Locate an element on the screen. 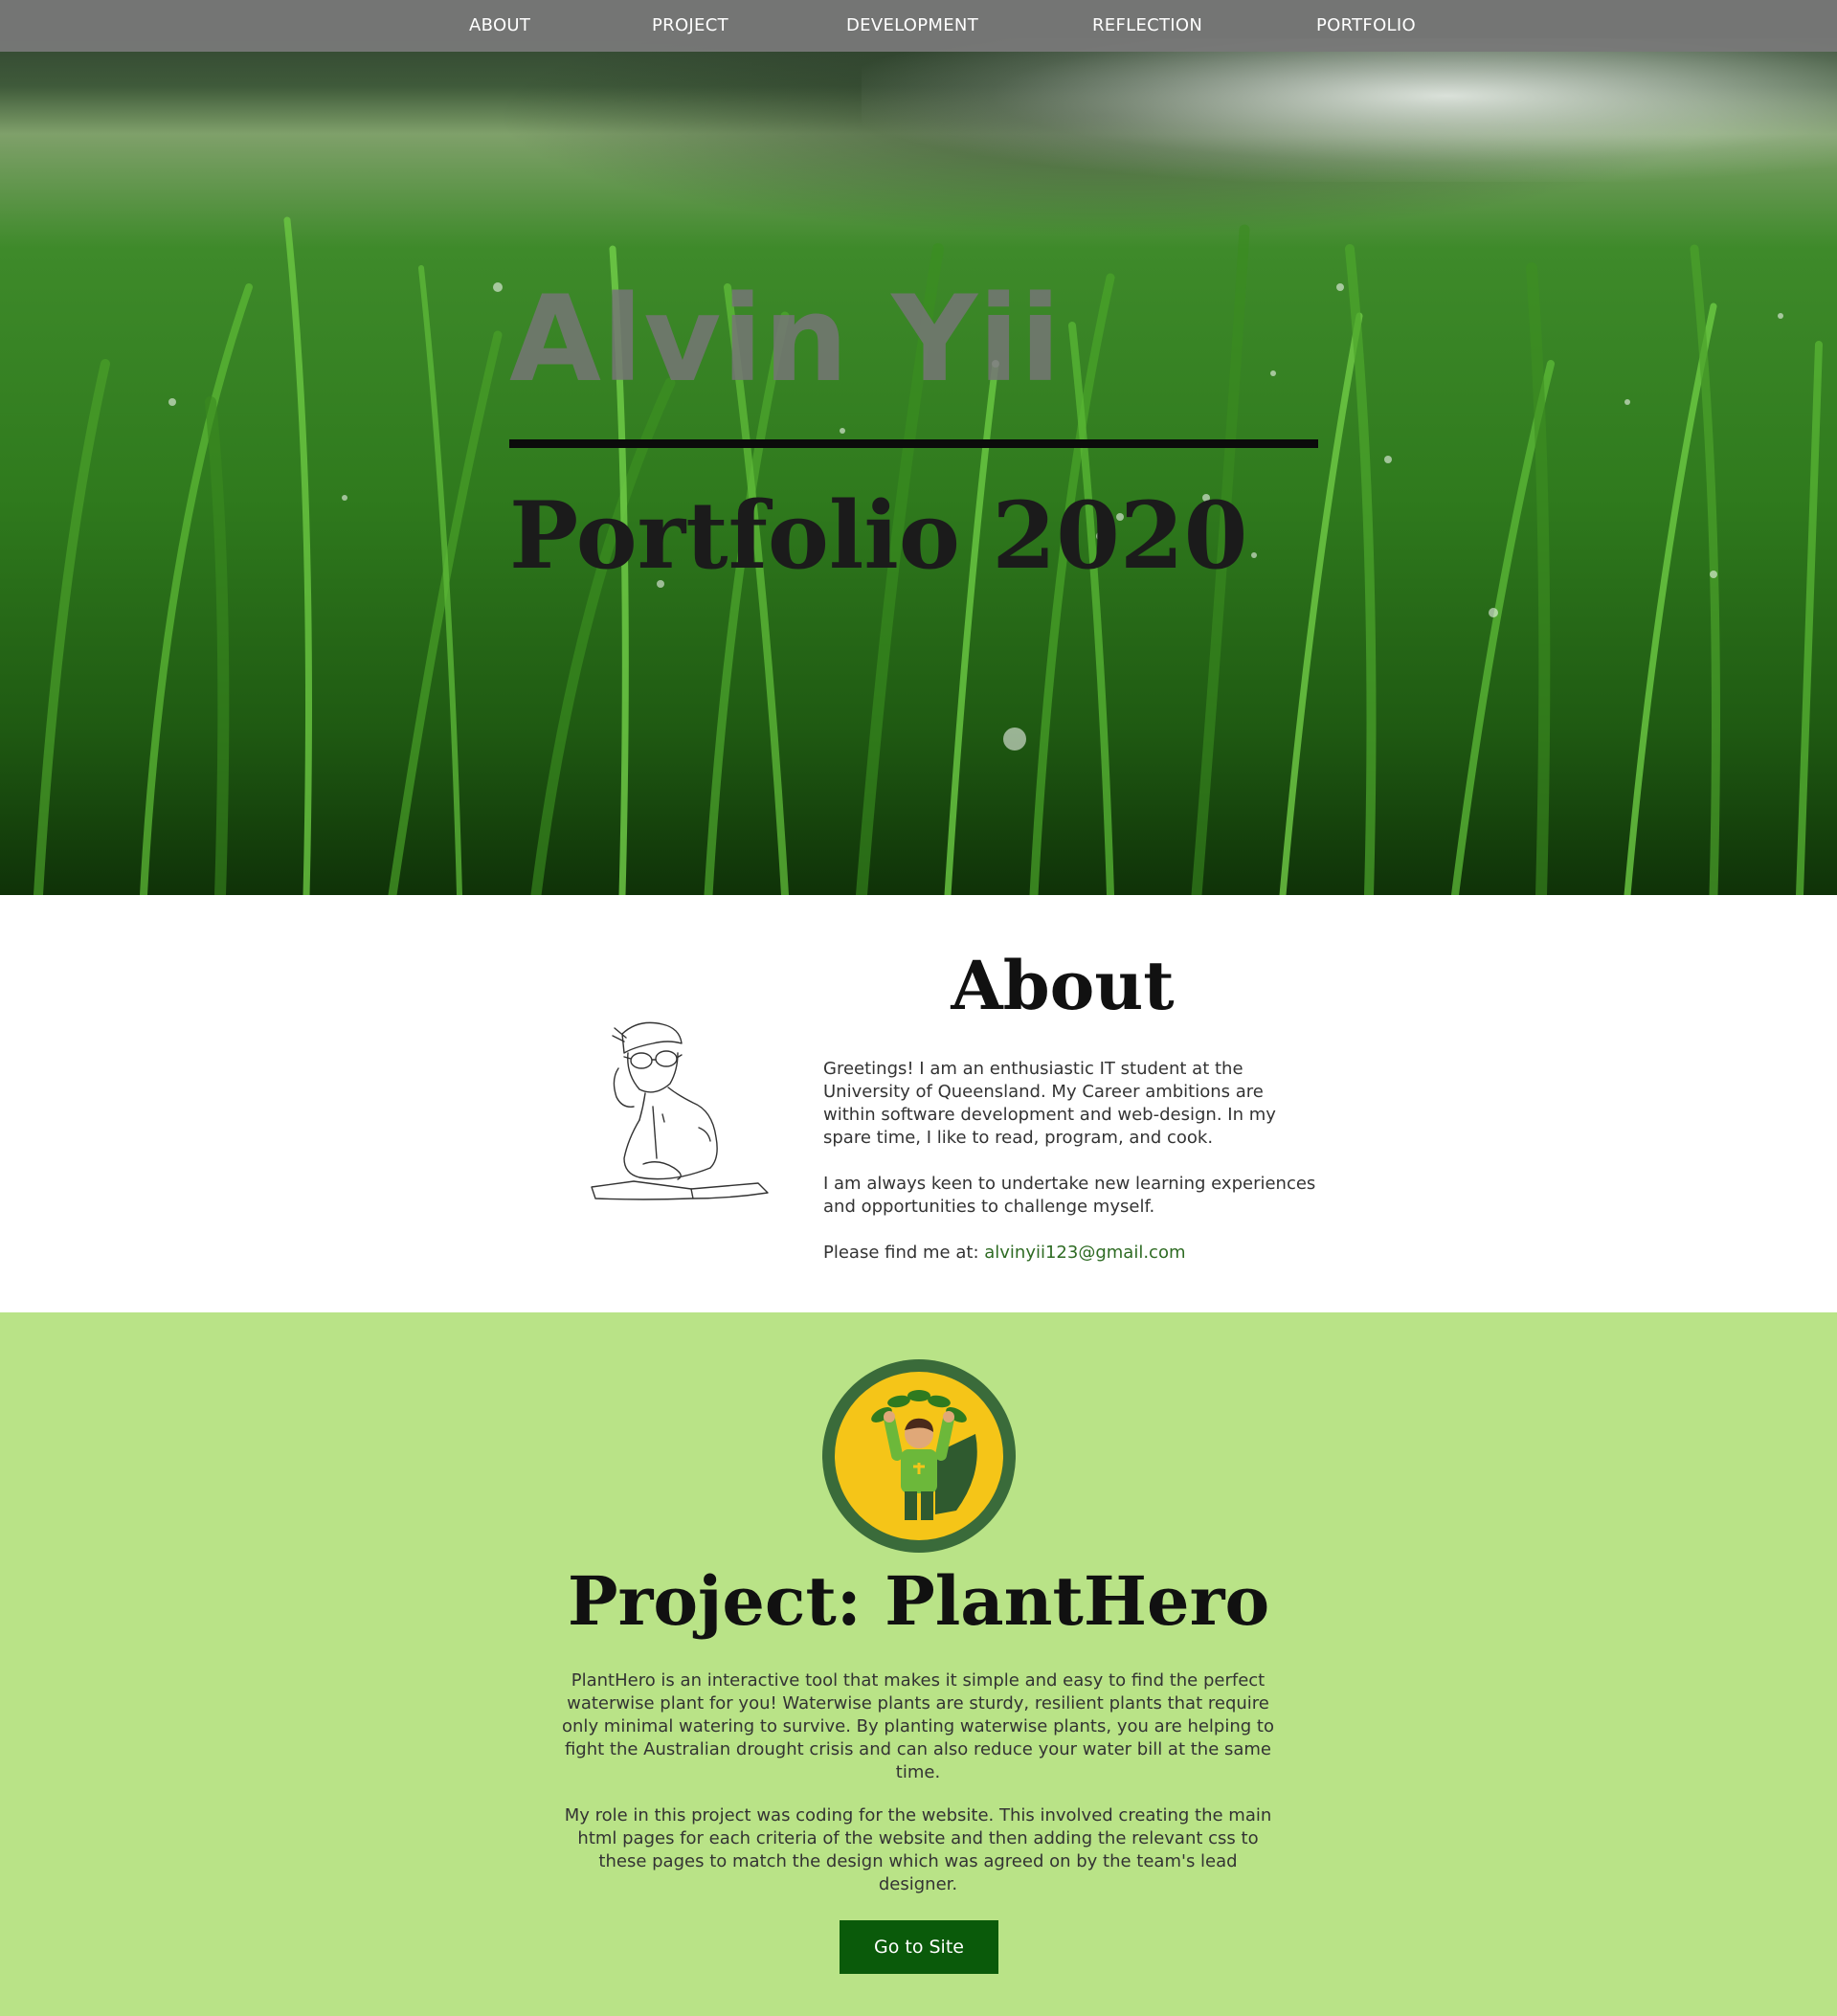 This screenshot has width=1837, height=2016. line-art-portrait-illustration is located at coordinates (680, 1110).